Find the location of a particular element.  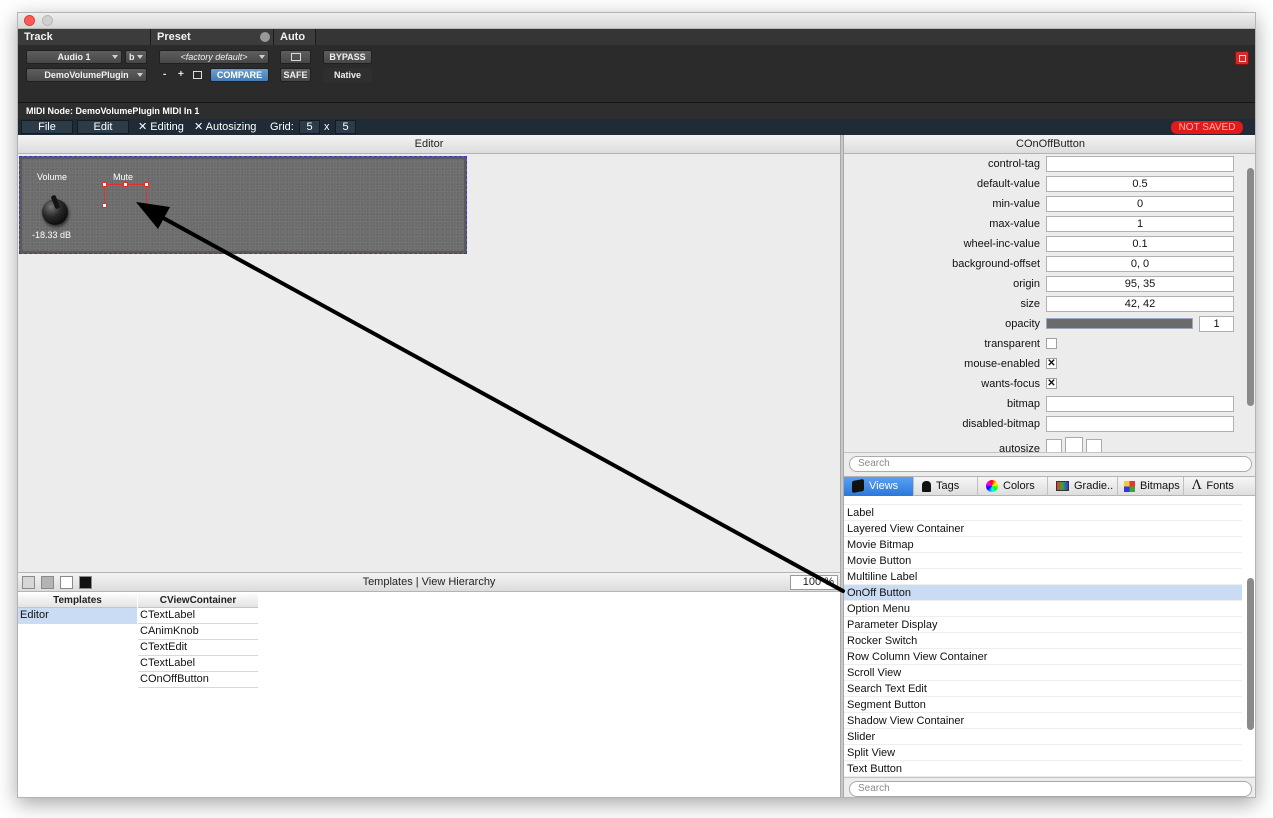

views-search-bar: Search is located at coordinates (1049, 787).